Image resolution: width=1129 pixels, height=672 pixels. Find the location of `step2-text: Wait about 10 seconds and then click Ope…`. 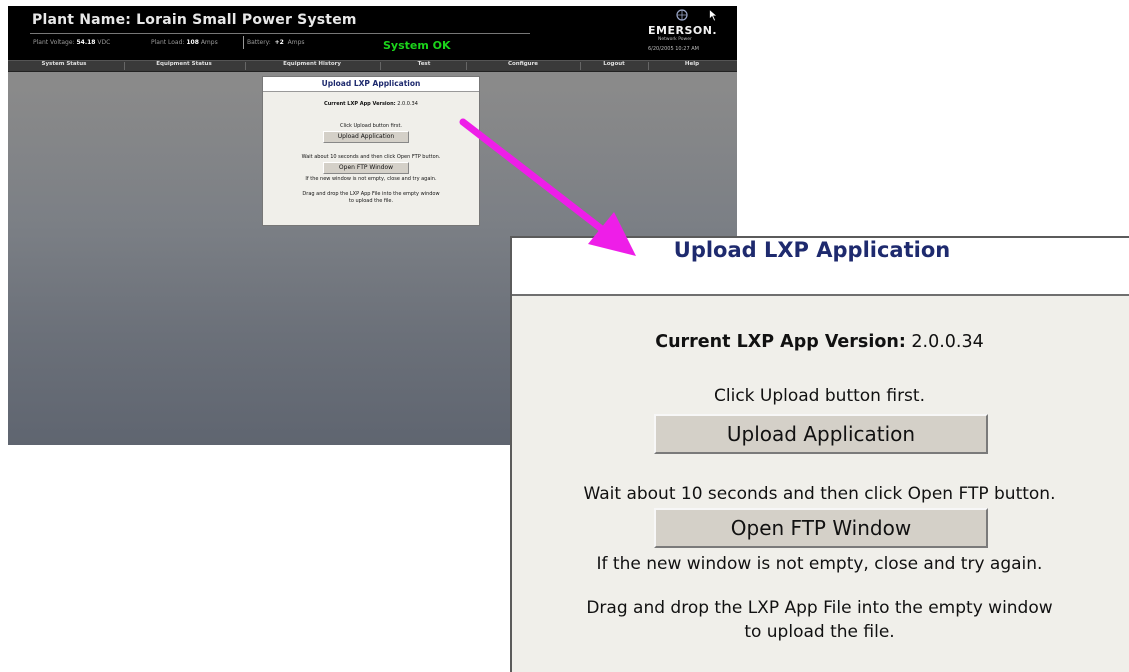

step2-text: Wait about 10 seconds and then click Ope… is located at coordinates (819, 494).